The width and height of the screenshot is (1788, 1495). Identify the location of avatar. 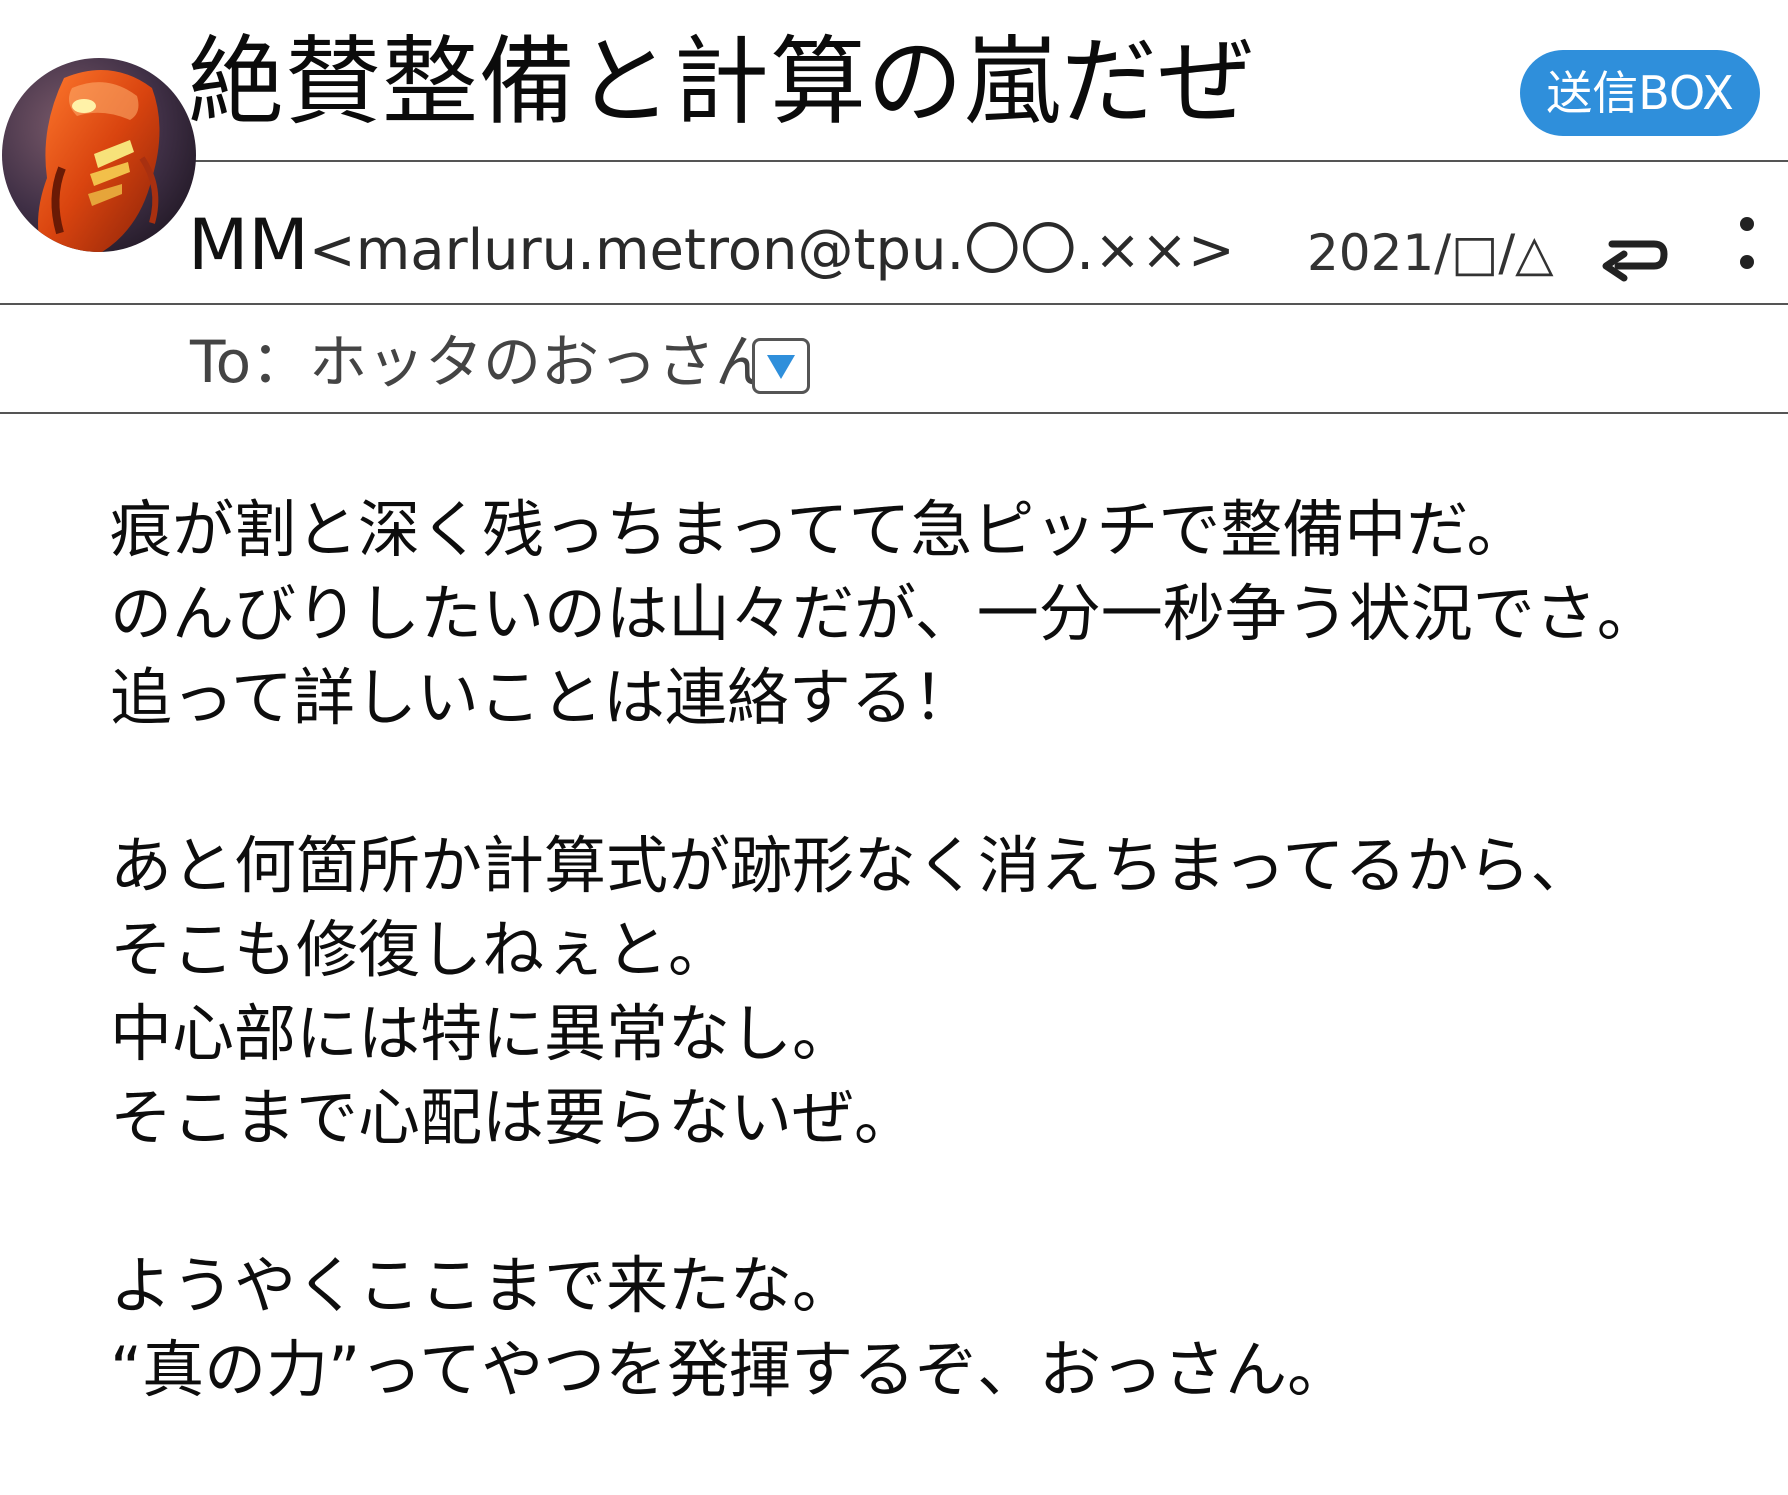
(99, 155).